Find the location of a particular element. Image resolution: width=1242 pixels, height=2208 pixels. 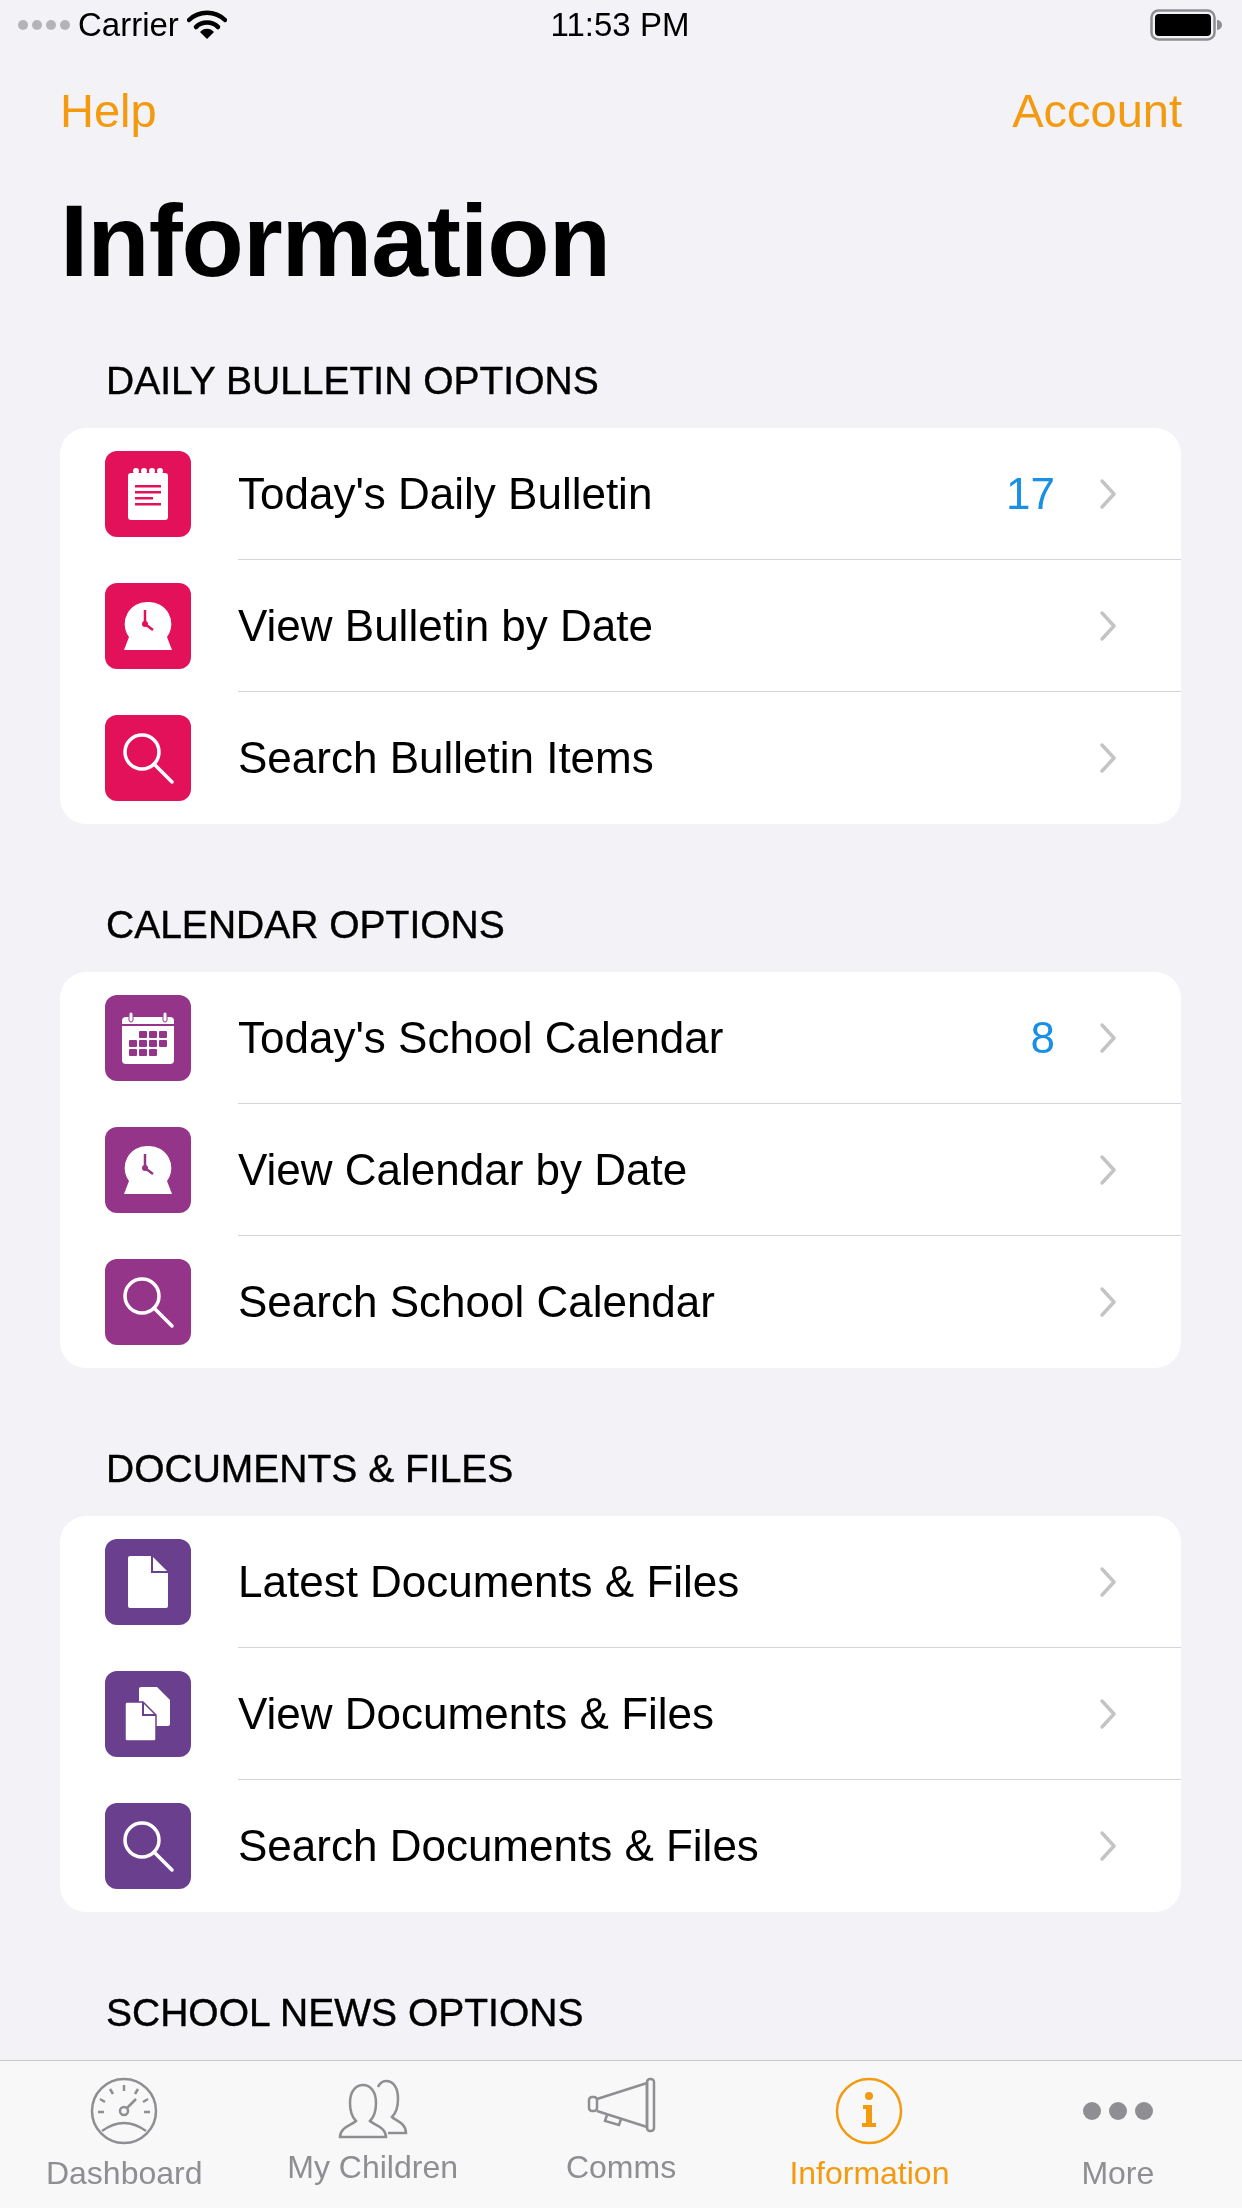

info-icon is located at coordinates (869, 2111).